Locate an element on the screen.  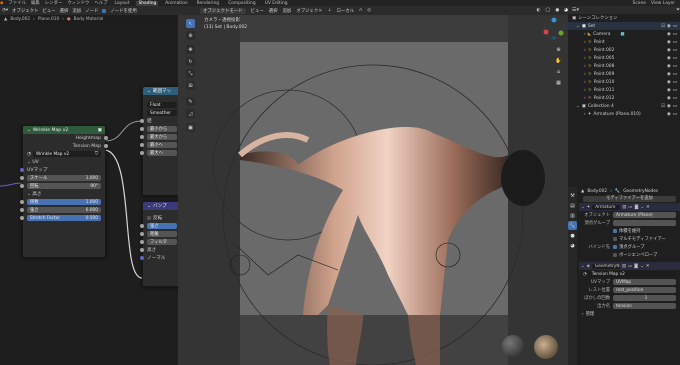
coef-field: 係数 1.000 is located at coordinates (64, 202).